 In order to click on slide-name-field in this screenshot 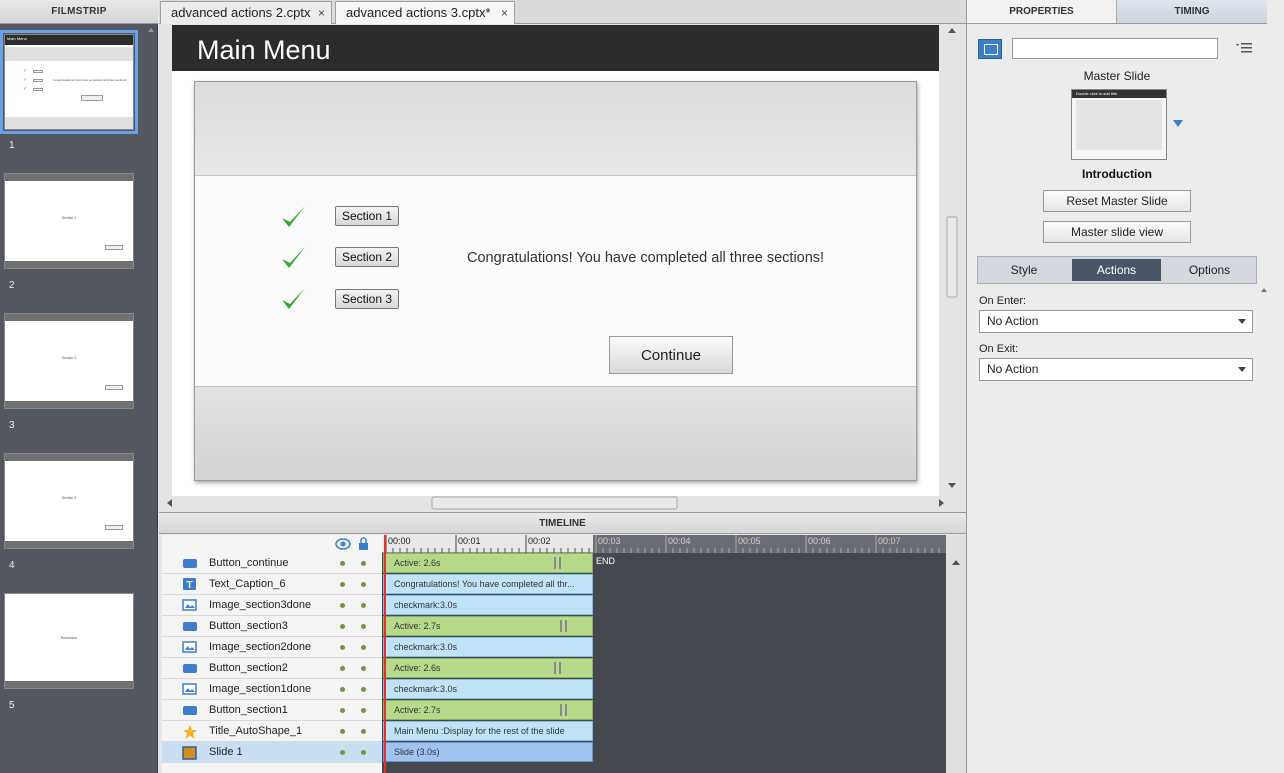, I will do `click(1115, 48)`.